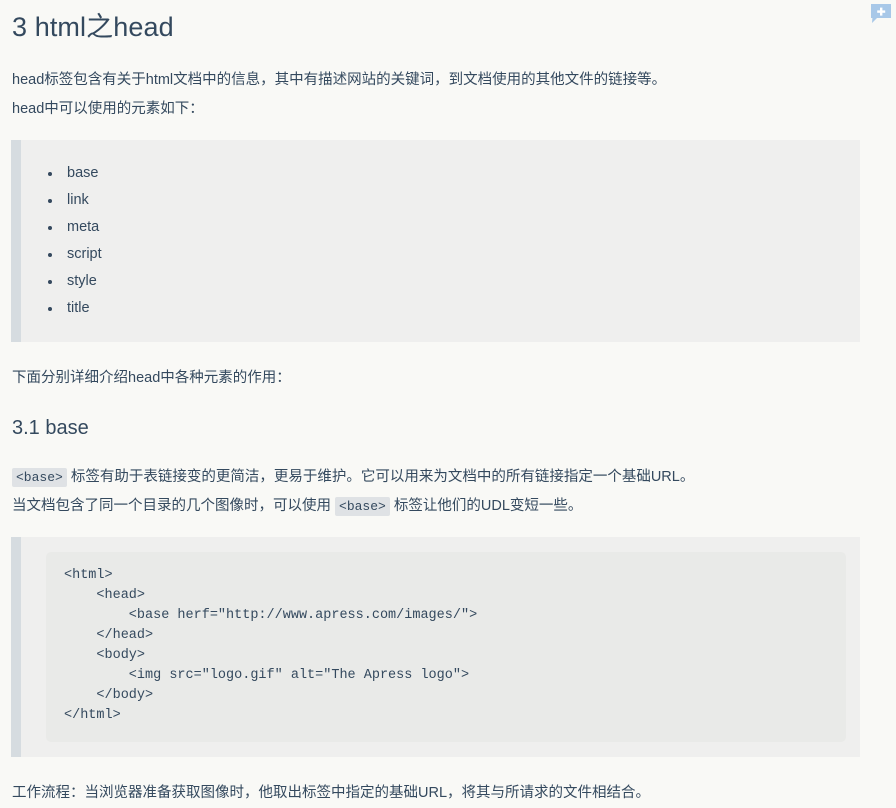  Describe the element at coordinates (454, 308) in the screenshot. I see `list-item: title` at that location.